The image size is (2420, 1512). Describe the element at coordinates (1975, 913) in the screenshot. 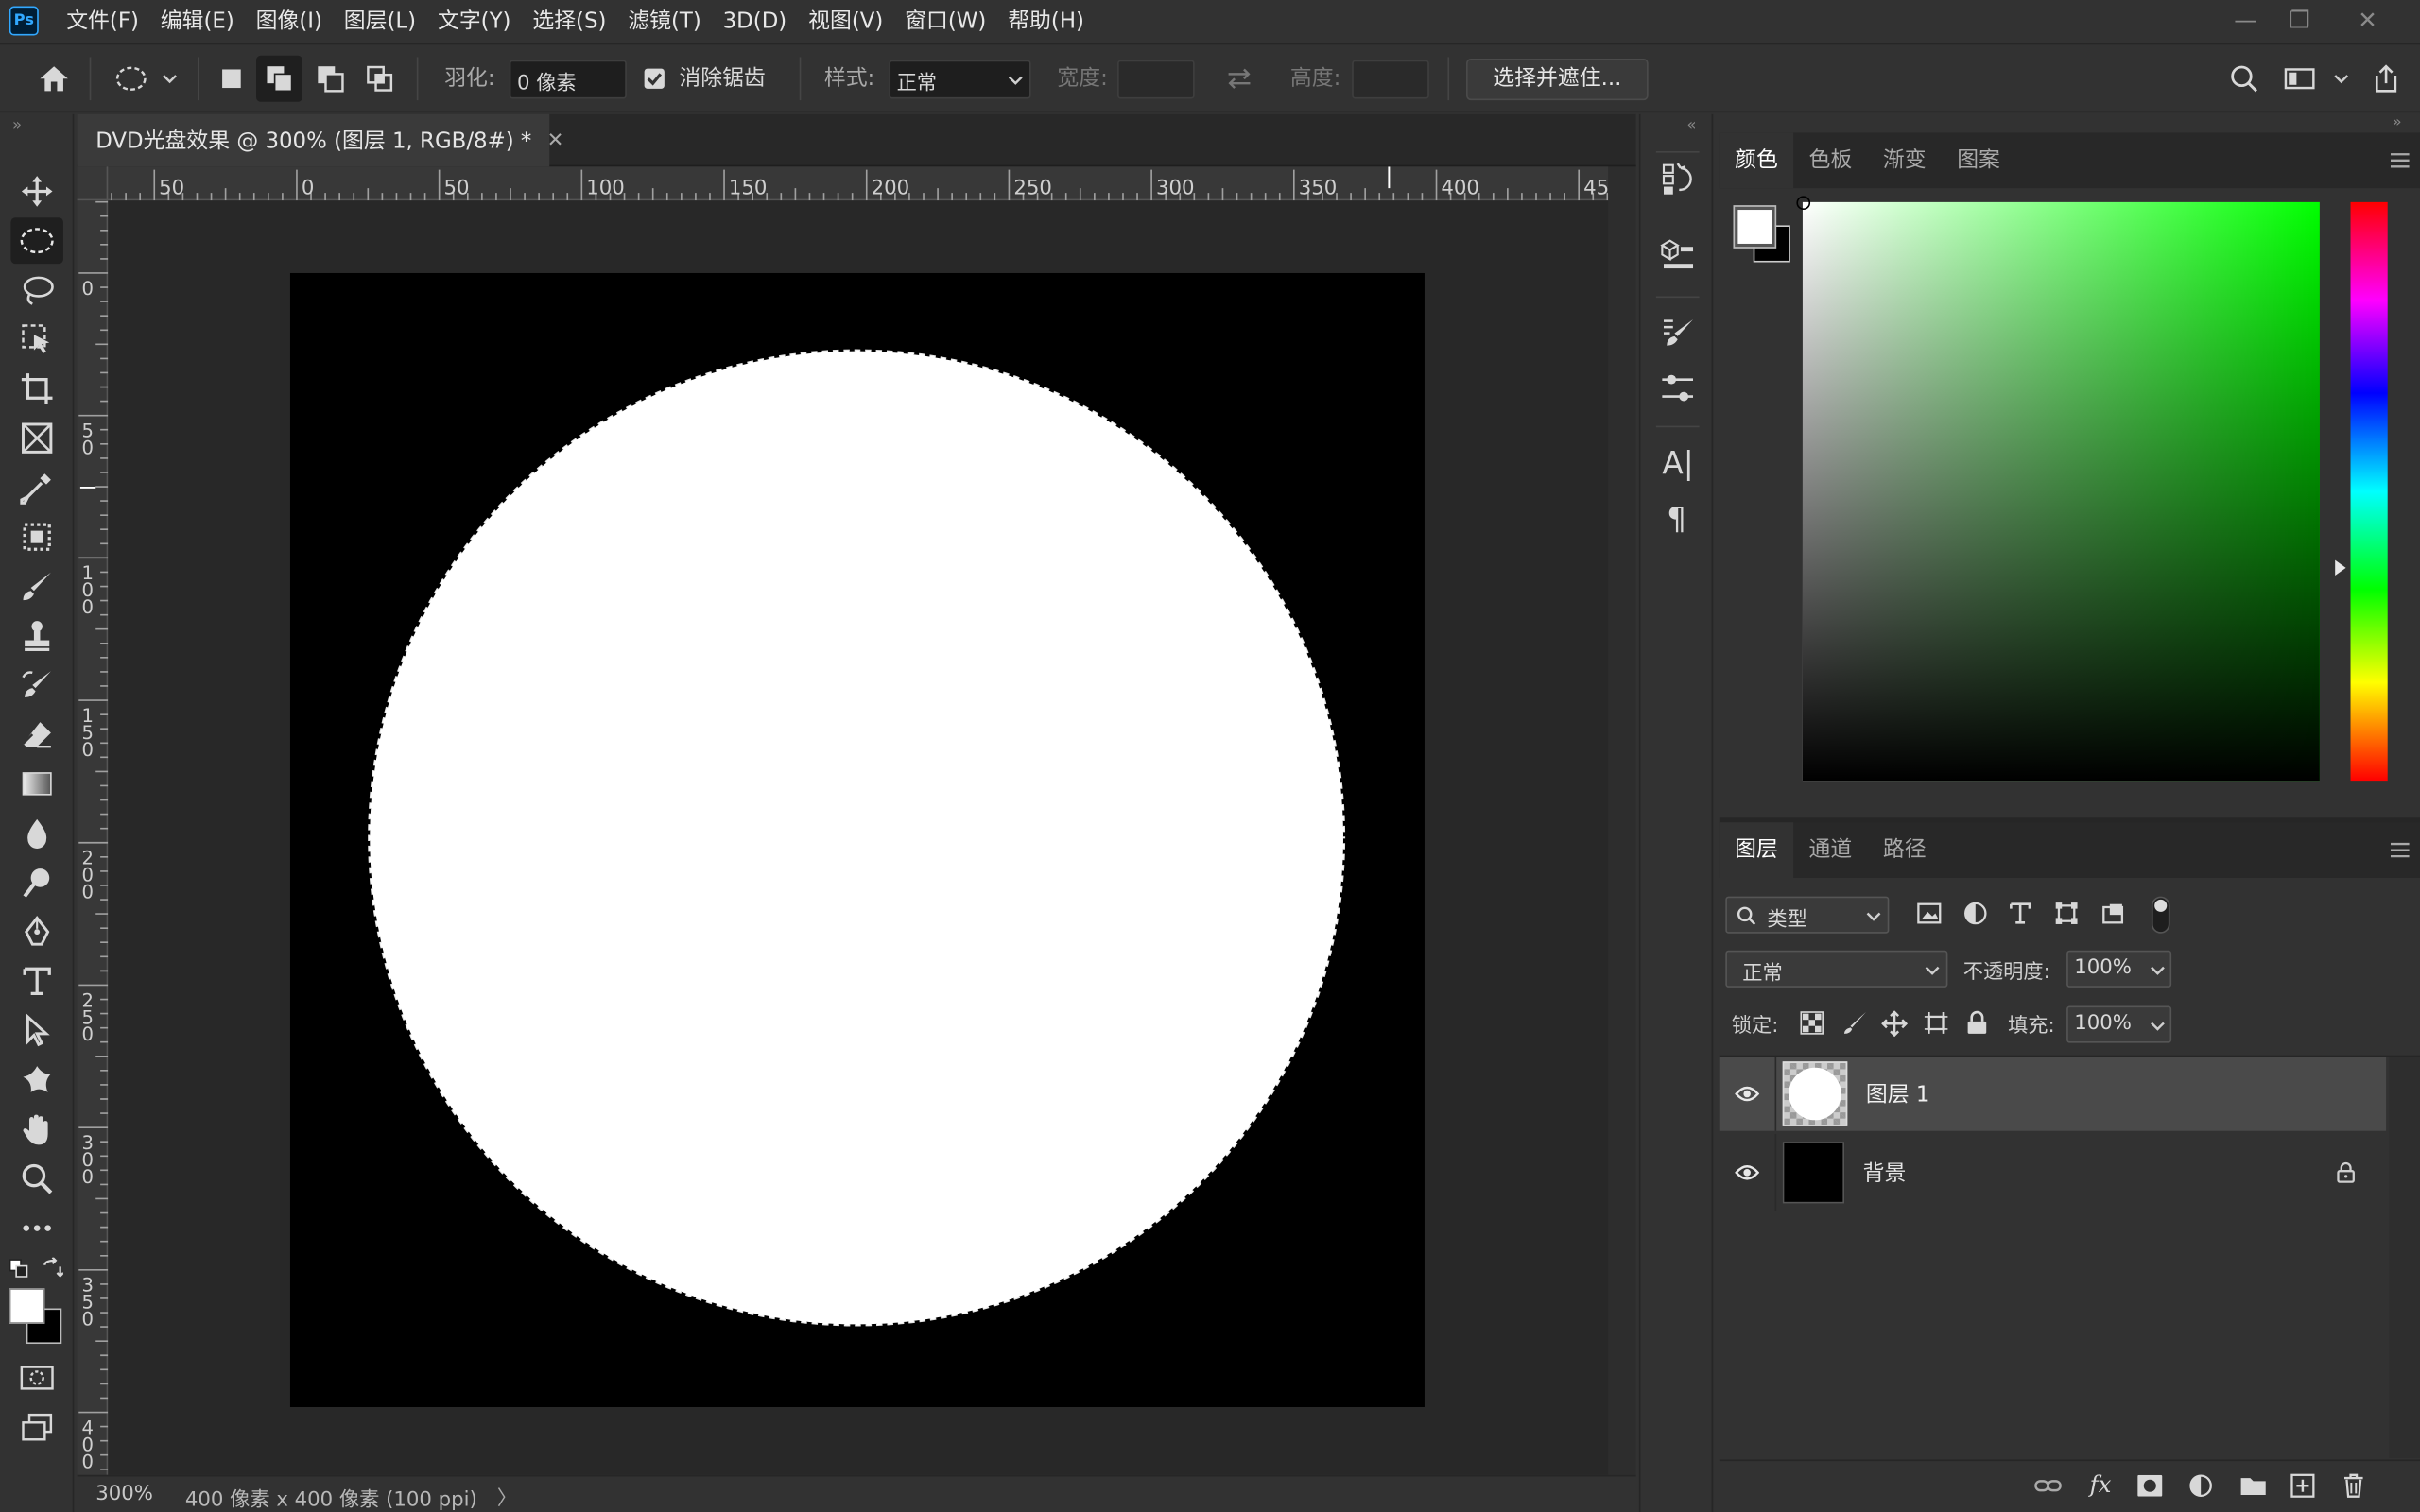

I see `filter-adjustment-icon` at that location.